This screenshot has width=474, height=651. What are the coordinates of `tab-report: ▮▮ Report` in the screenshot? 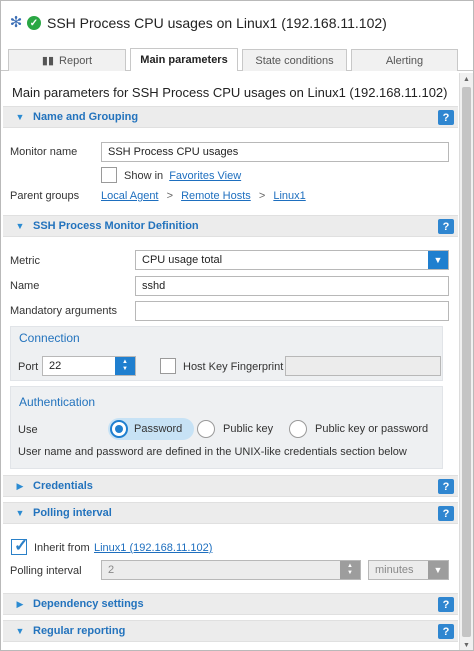 It's located at (67, 60).